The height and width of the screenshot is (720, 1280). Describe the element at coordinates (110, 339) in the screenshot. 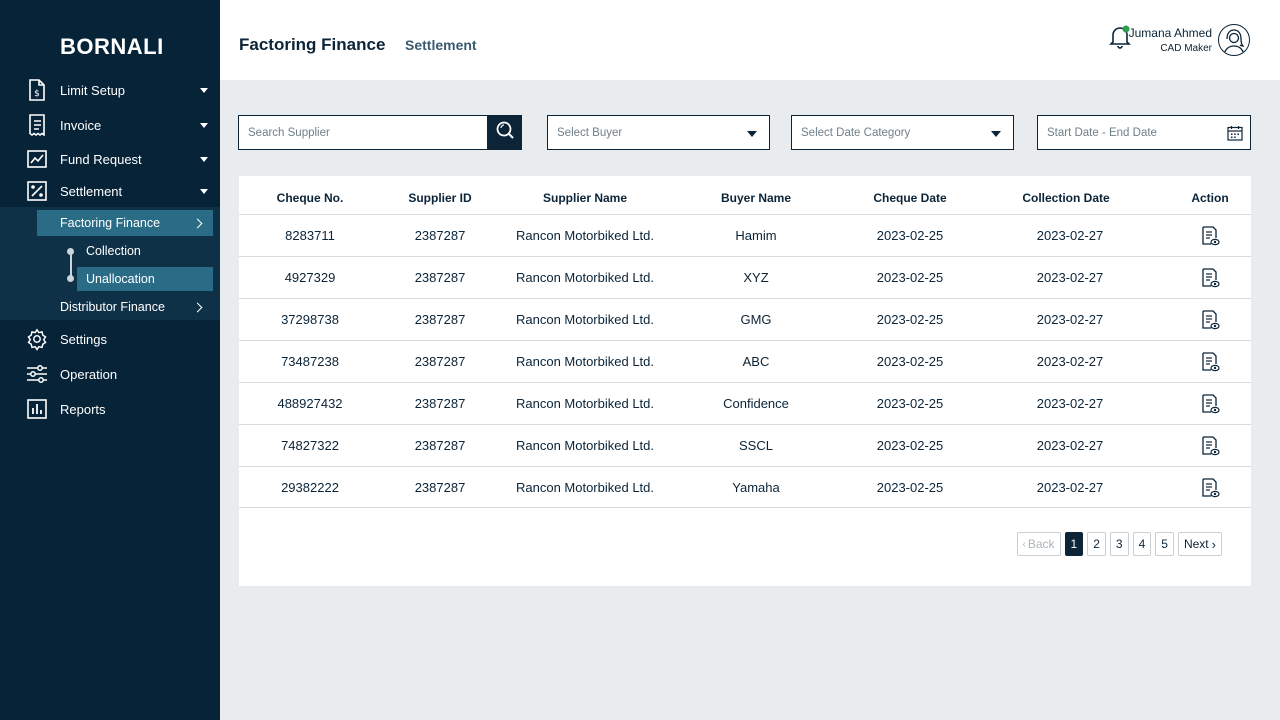

I see `sidebar-item-settings: Settings` at that location.